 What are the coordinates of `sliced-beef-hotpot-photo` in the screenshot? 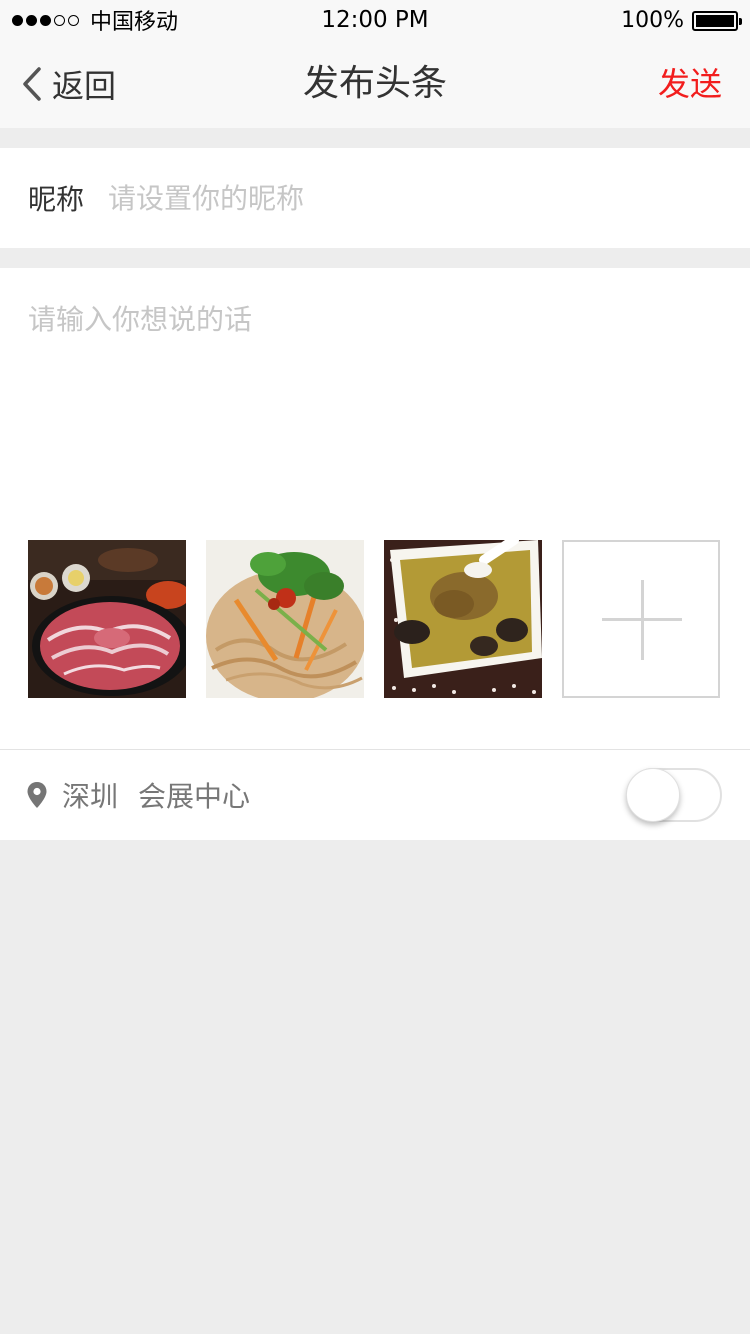 It's located at (107, 619).